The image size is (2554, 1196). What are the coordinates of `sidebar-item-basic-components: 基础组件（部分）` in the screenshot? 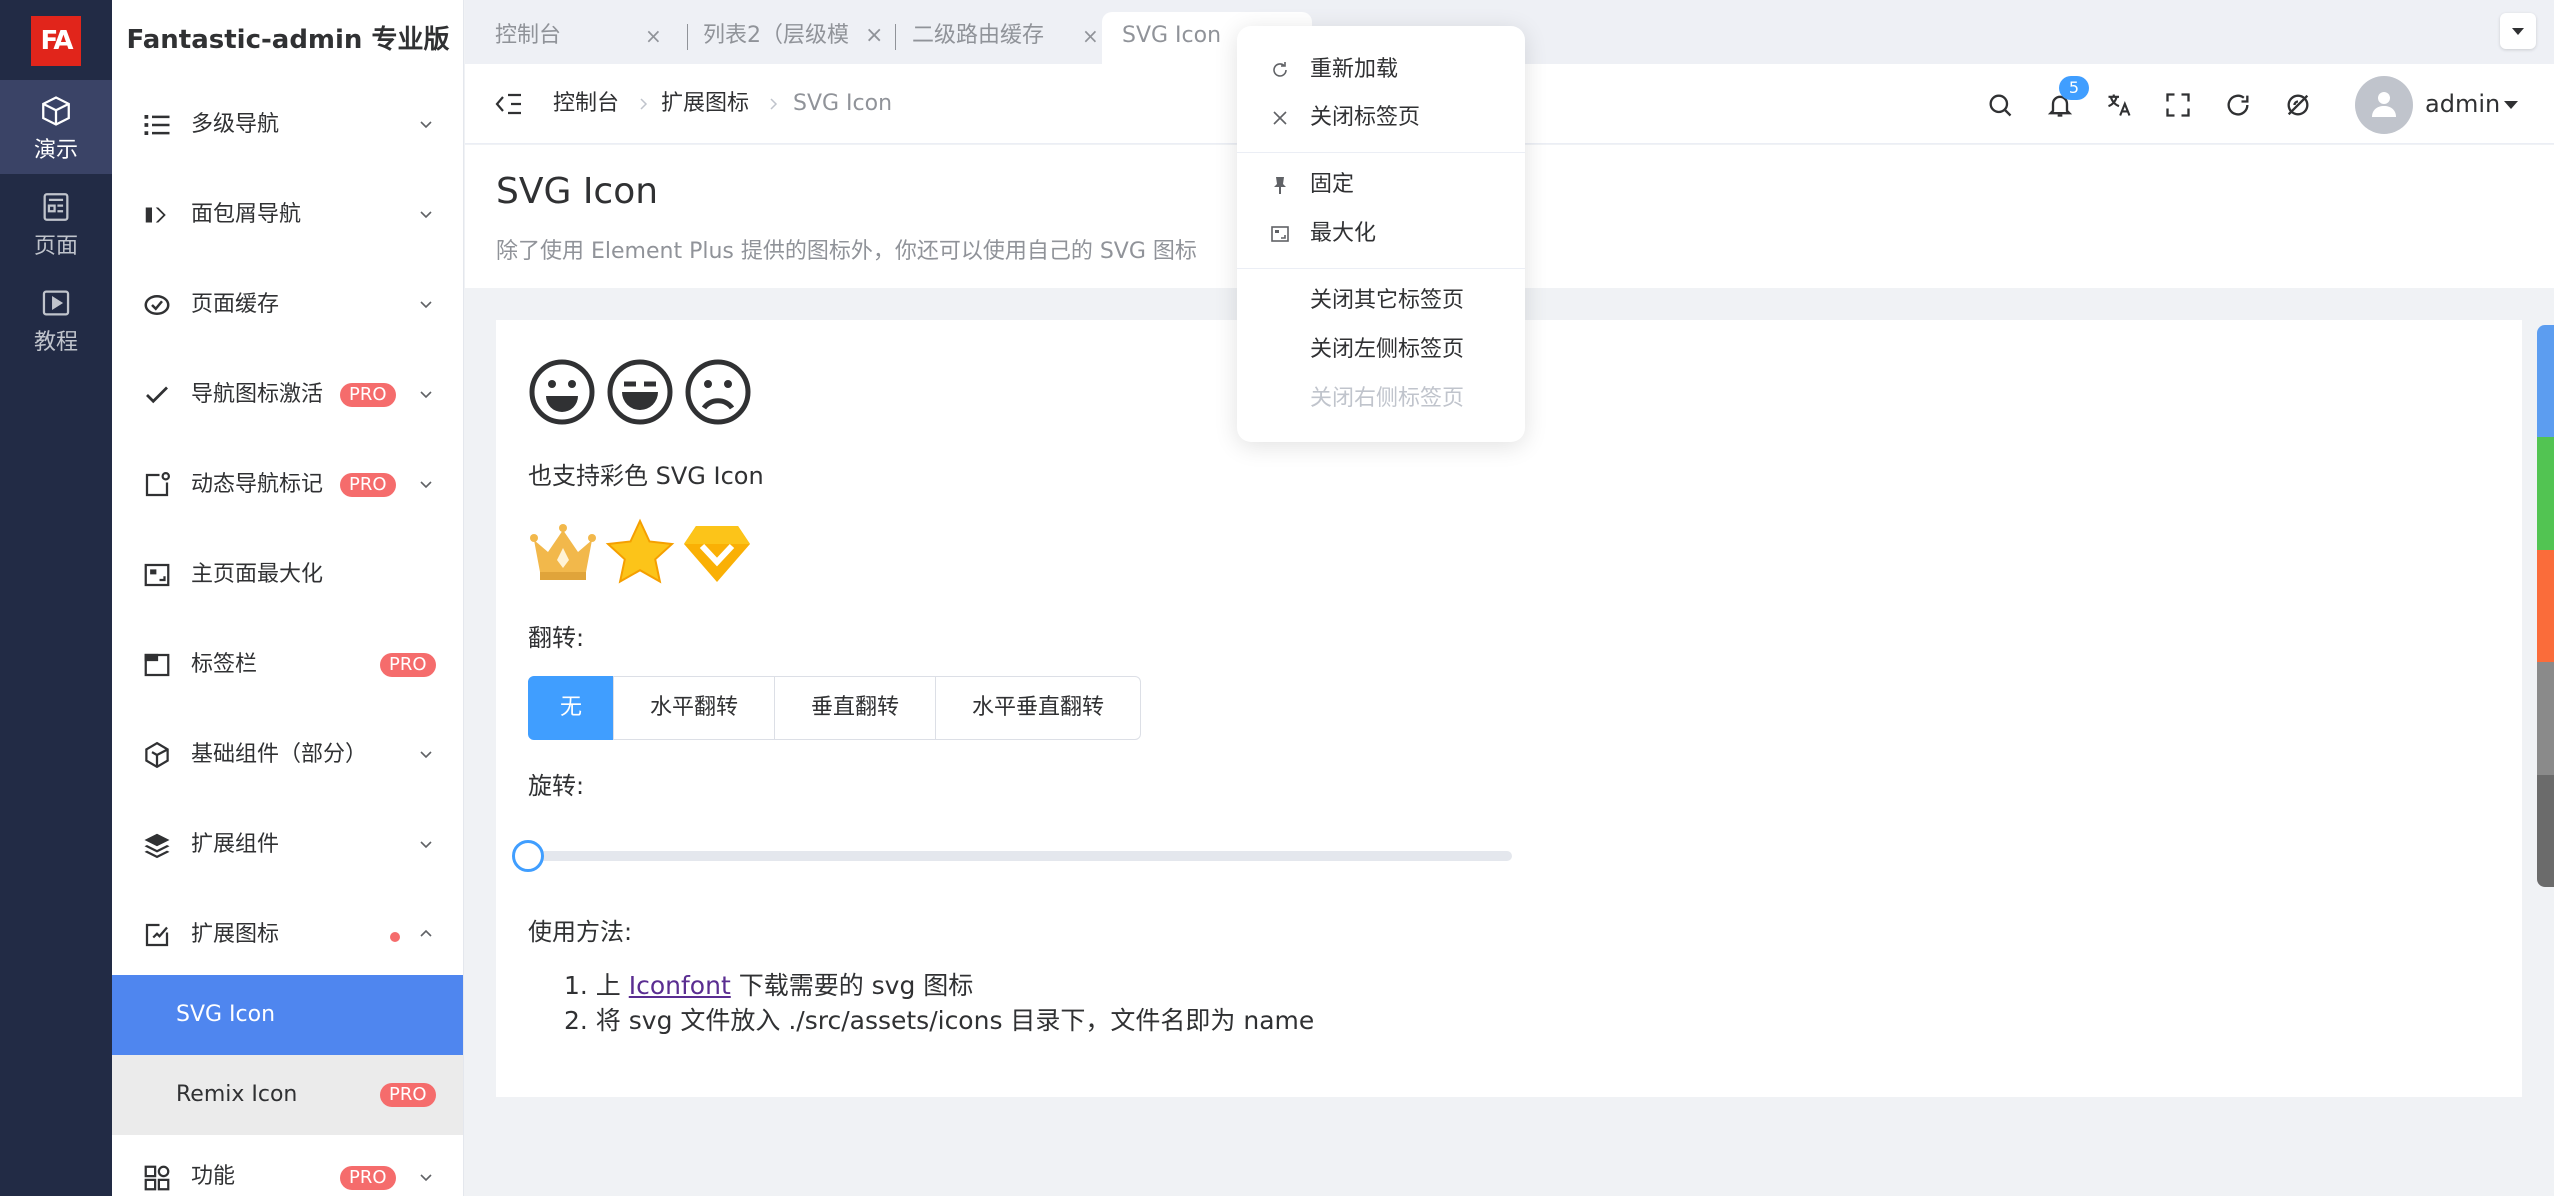 It's located at (287, 755).